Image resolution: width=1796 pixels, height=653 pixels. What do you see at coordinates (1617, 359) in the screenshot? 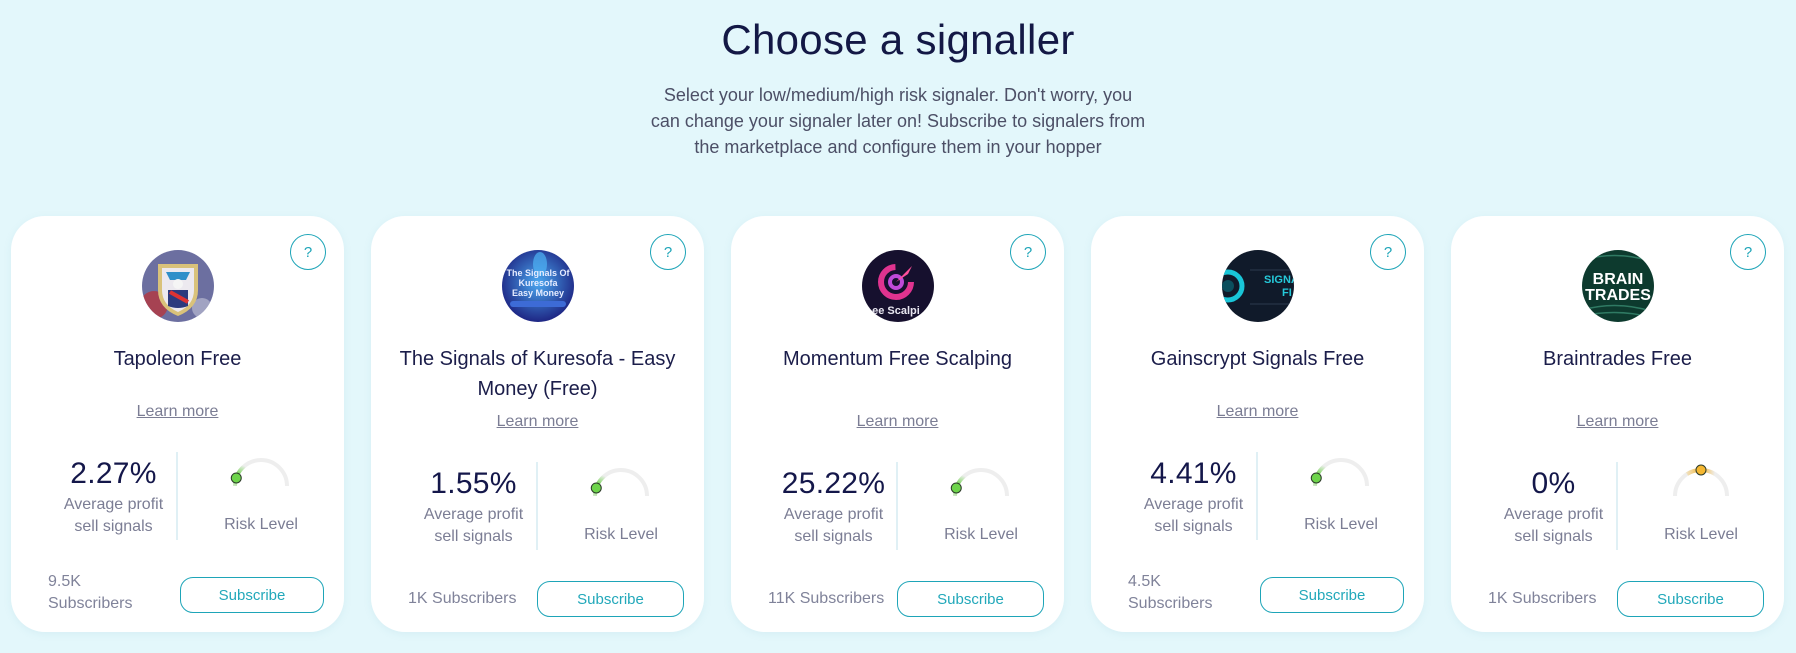
I see `signaller-name: Braintrades Free` at bounding box center [1617, 359].